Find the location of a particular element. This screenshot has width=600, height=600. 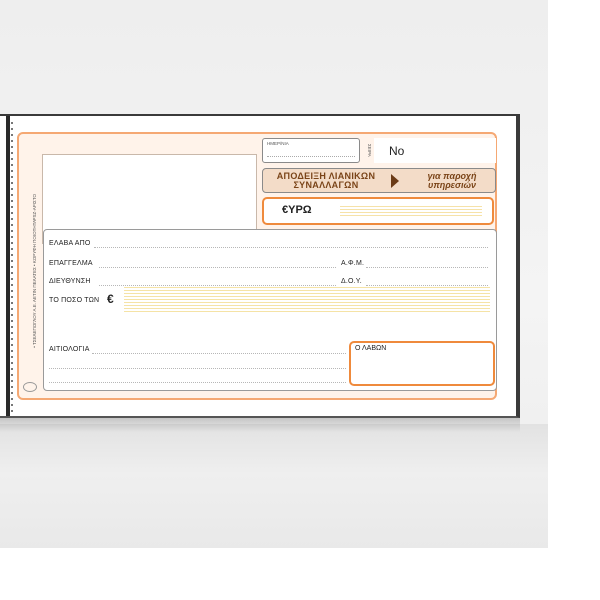

currency-label: €ΥΡΩ is located at coordinates (297, 210).